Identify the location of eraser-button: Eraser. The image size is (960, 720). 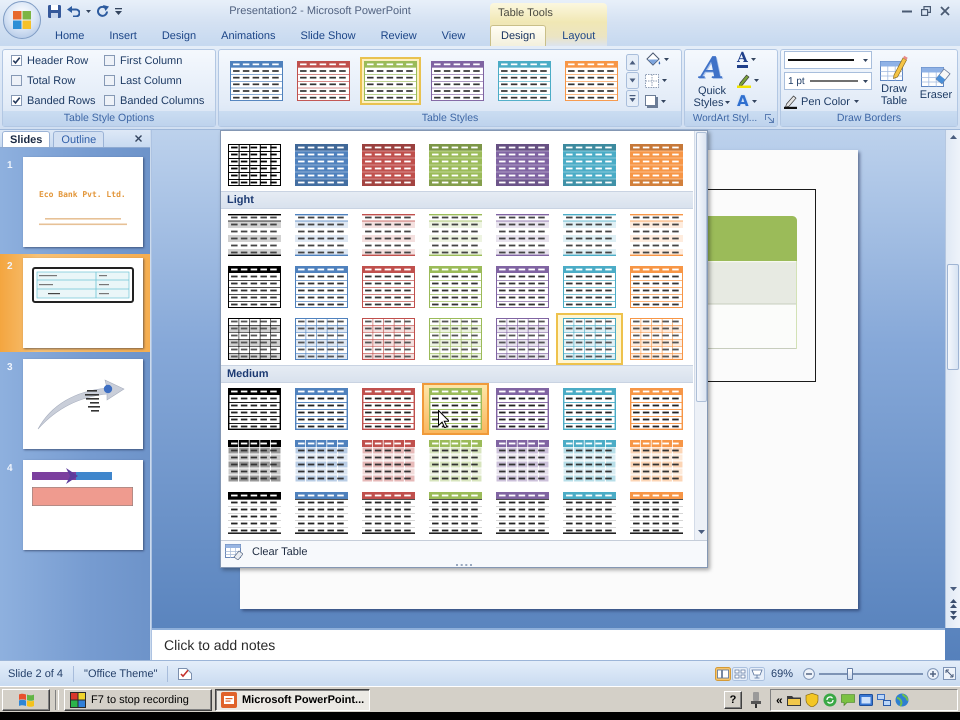
(936, 80).